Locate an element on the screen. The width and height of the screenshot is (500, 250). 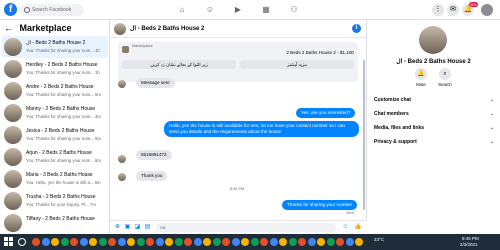
mute-label: Mute is located at coordinates (421, 84).